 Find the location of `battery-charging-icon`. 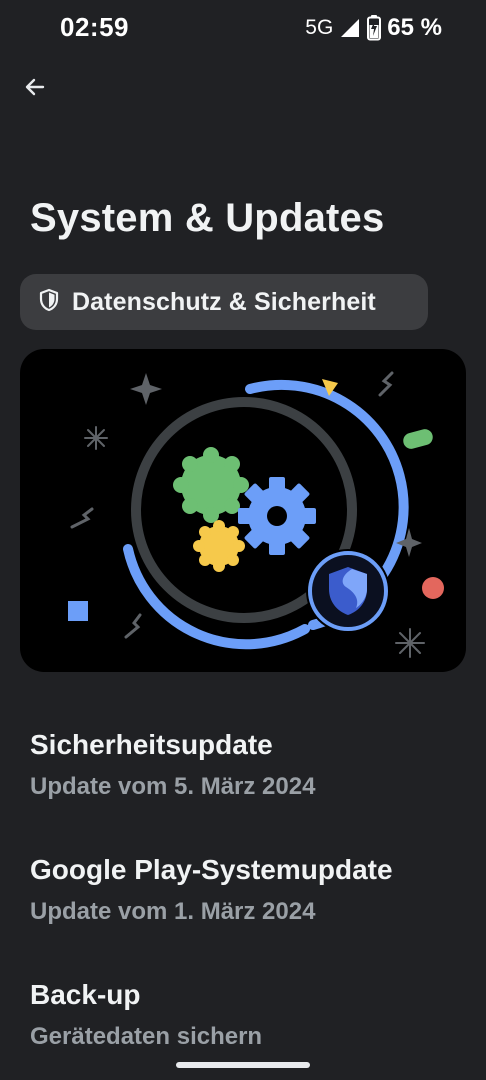

battery-charging-icon is located at coordinates (374, 28).